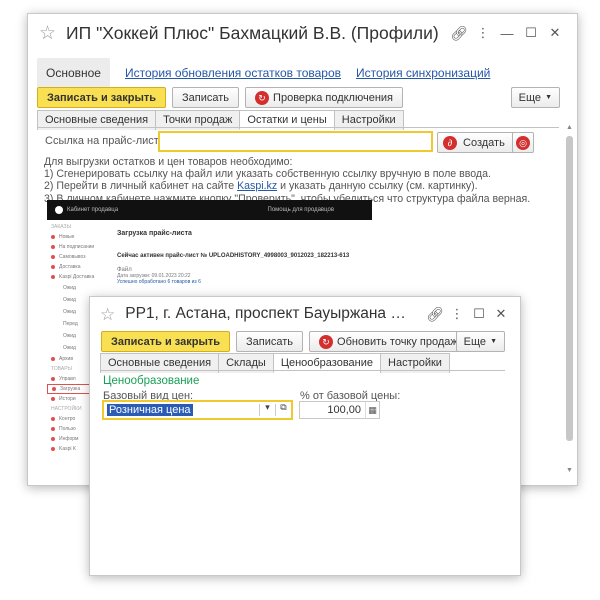 The image size is (600, 600). What do you see at coordinates (150, 410) in the screenshot?
I see `base-price-value: Розничная цена` at bounding box center [150, 410].